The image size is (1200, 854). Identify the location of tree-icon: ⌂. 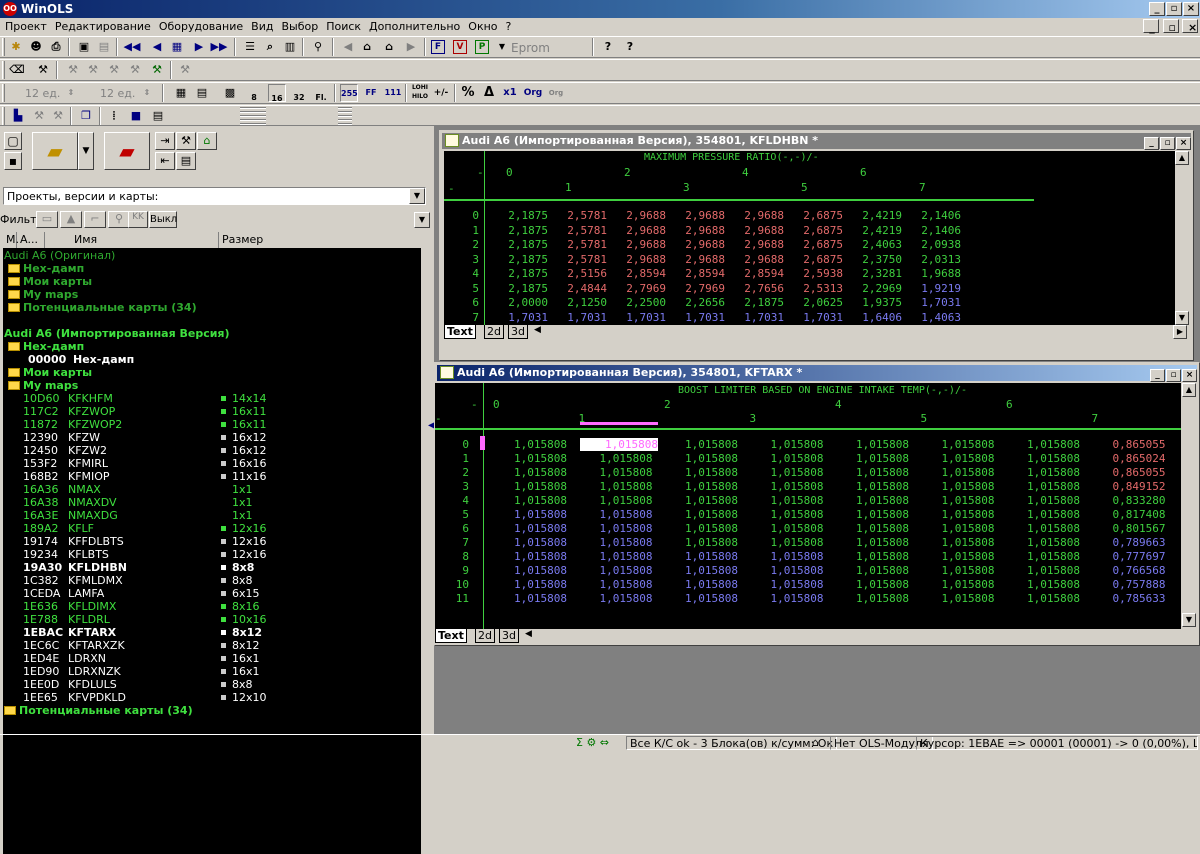
(389, 47).